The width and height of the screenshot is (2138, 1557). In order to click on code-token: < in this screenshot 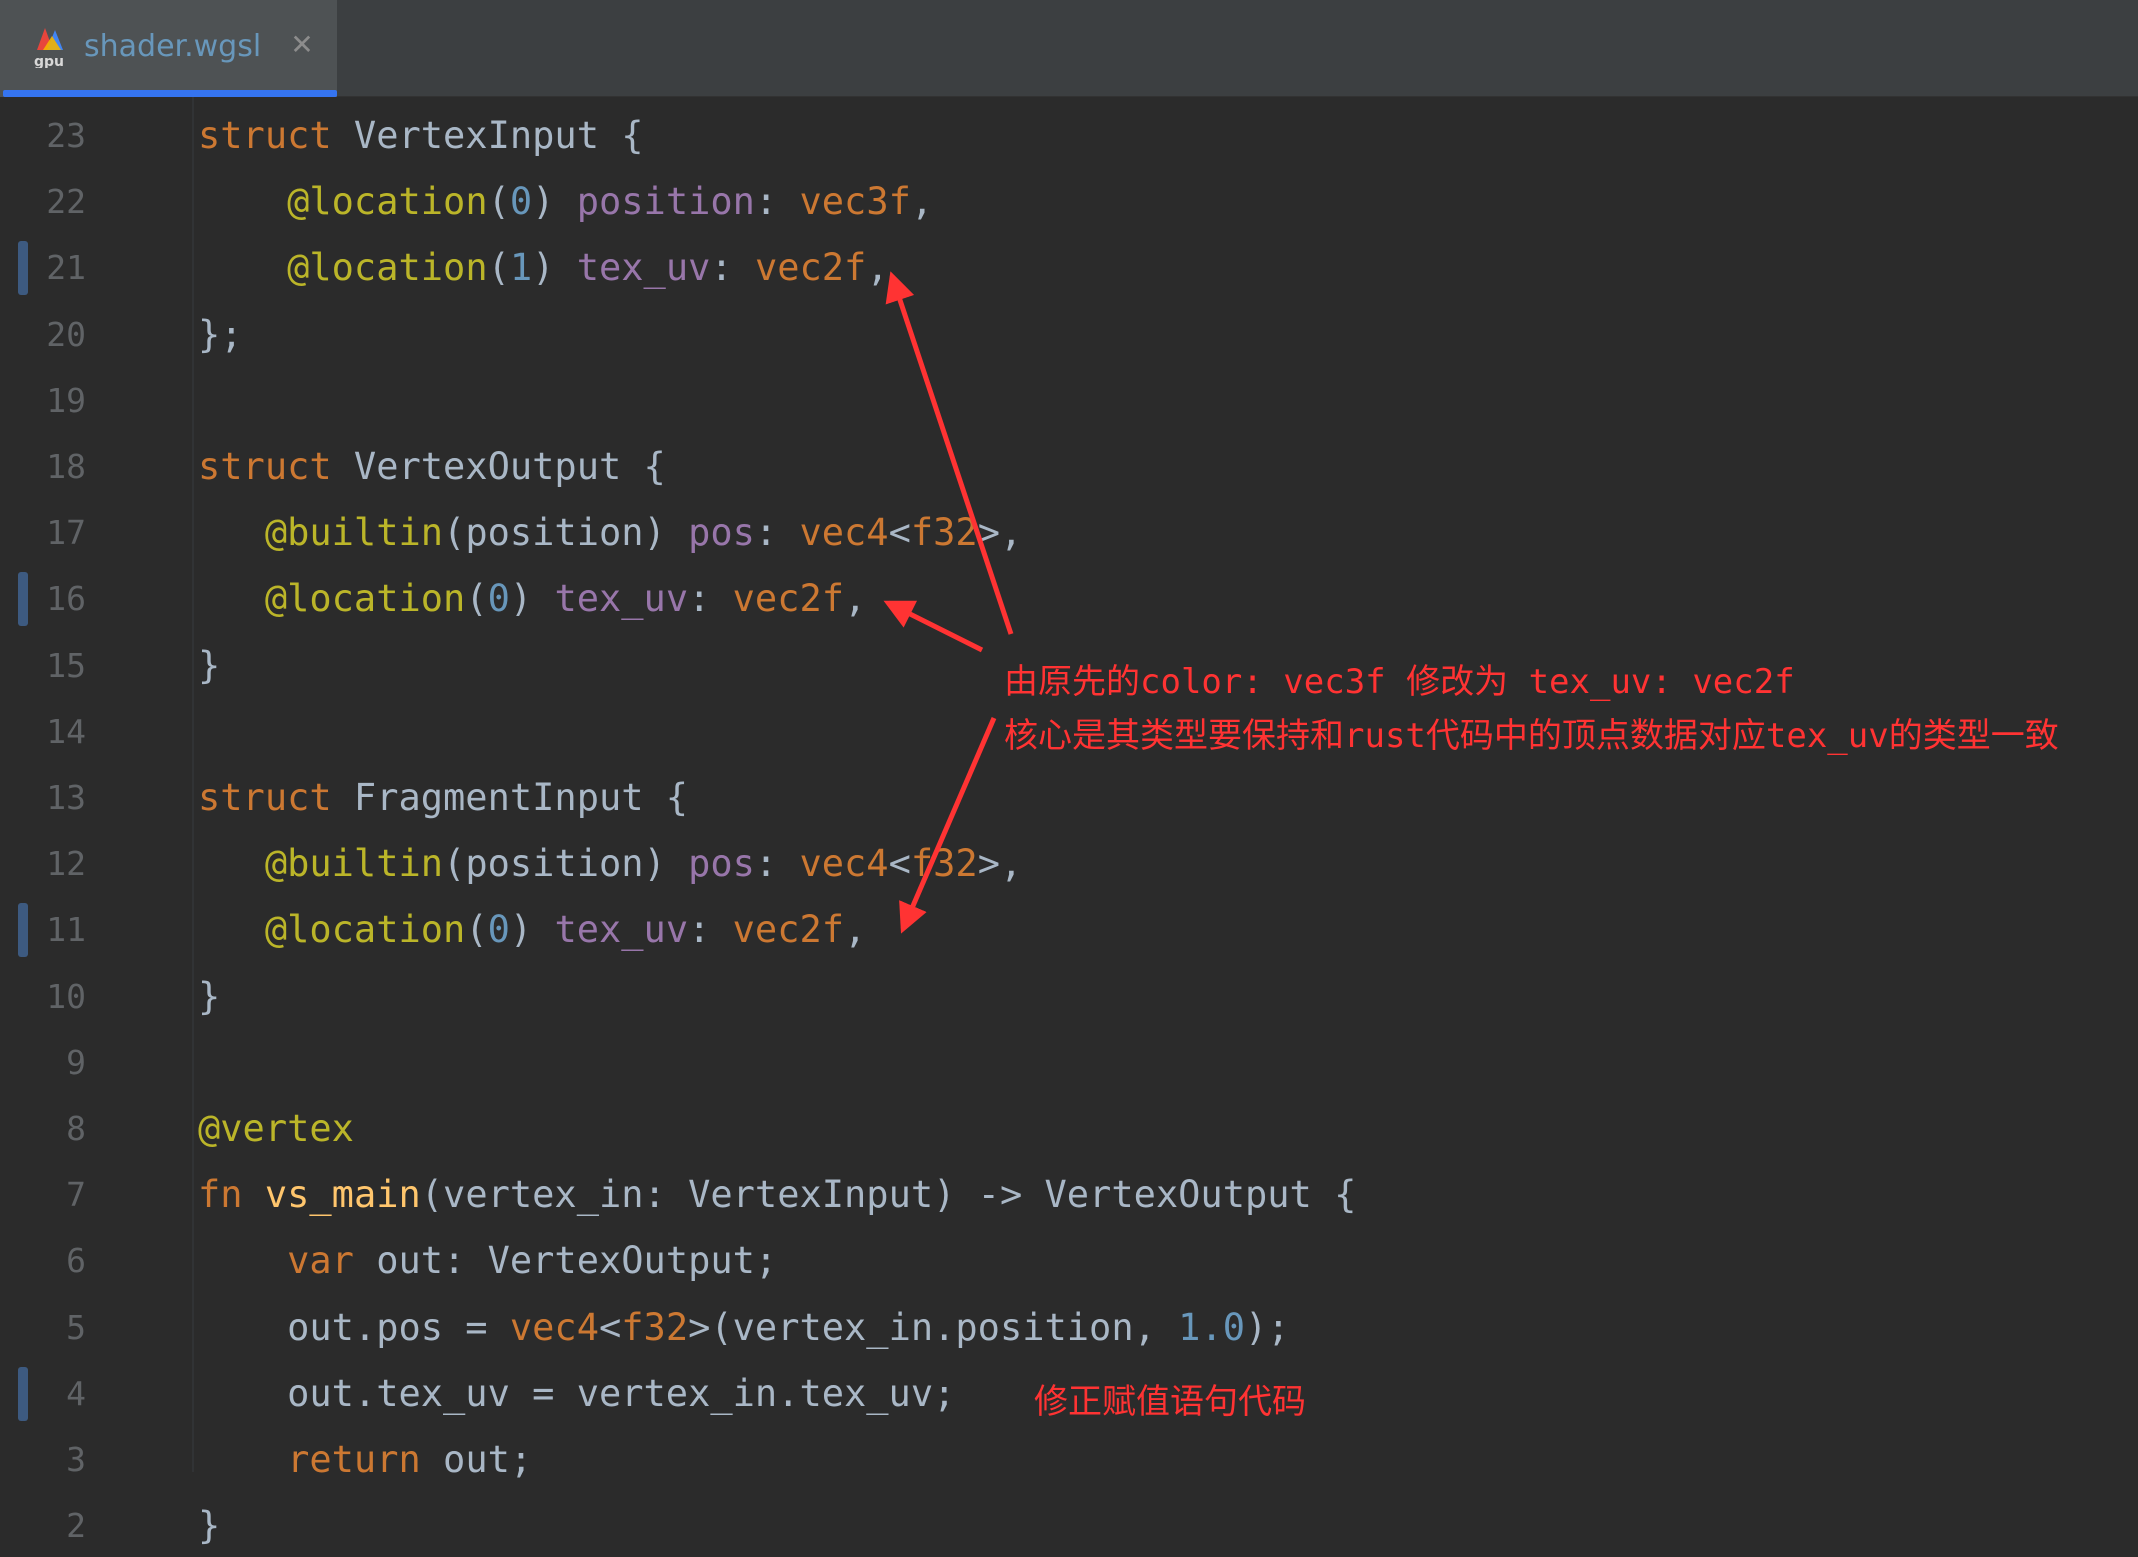, I will do `click(899, 864)`.